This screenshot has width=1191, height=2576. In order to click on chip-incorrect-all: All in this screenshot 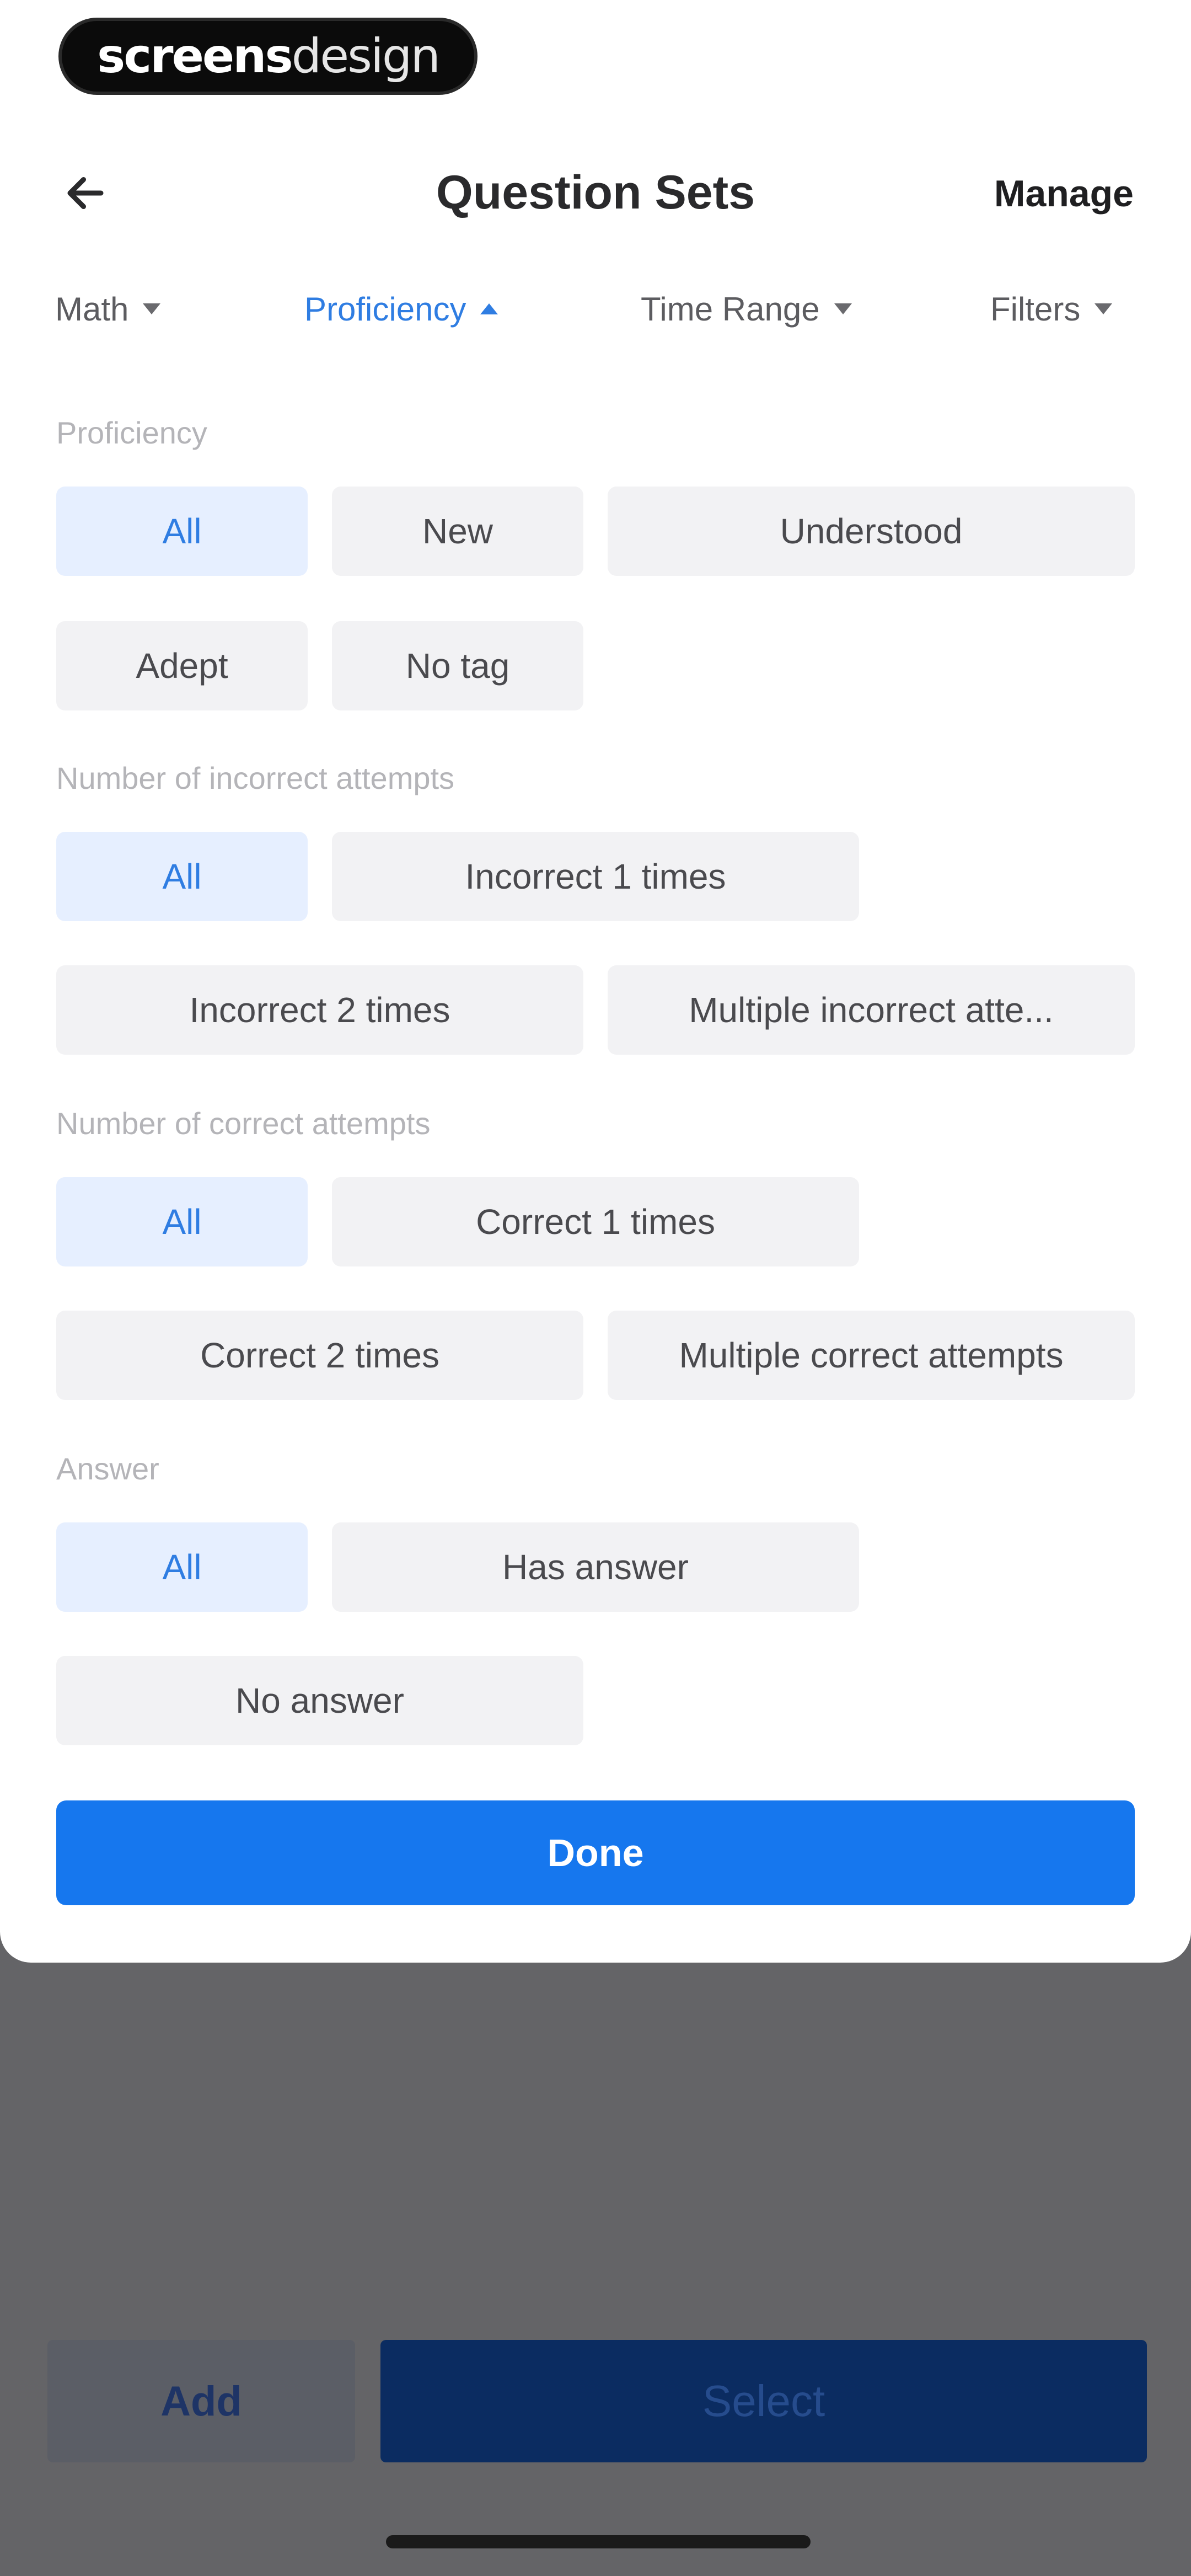, I will do `click(182, 876)`.